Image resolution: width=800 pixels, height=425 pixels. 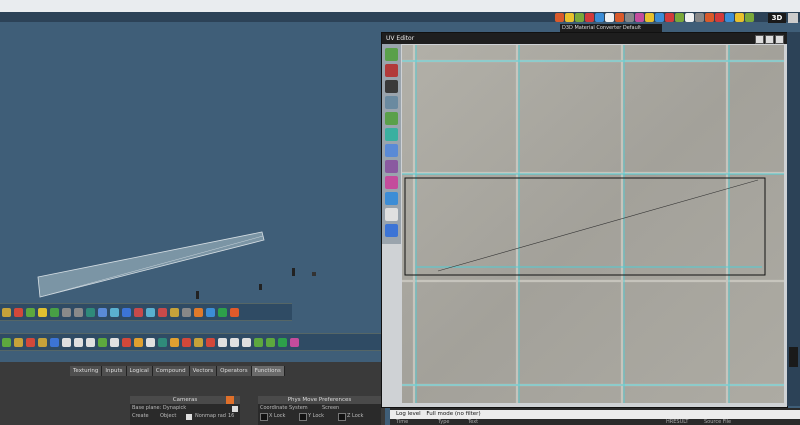 I want to click on close-icon, so click(x=779, y=39).